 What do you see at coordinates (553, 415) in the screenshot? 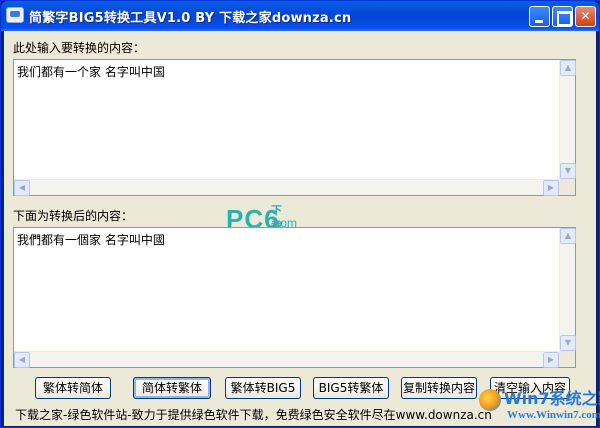
I see `watermark-url: Www.Winwin7.com` at bounding box center [553, 415].